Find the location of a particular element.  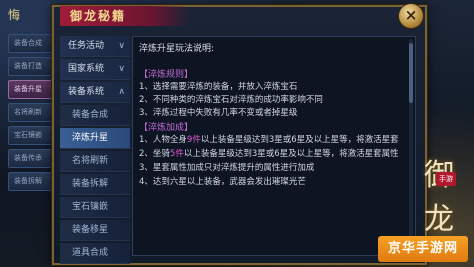

site-watermark: 京华手游网 is located at coordinates (423, 249).